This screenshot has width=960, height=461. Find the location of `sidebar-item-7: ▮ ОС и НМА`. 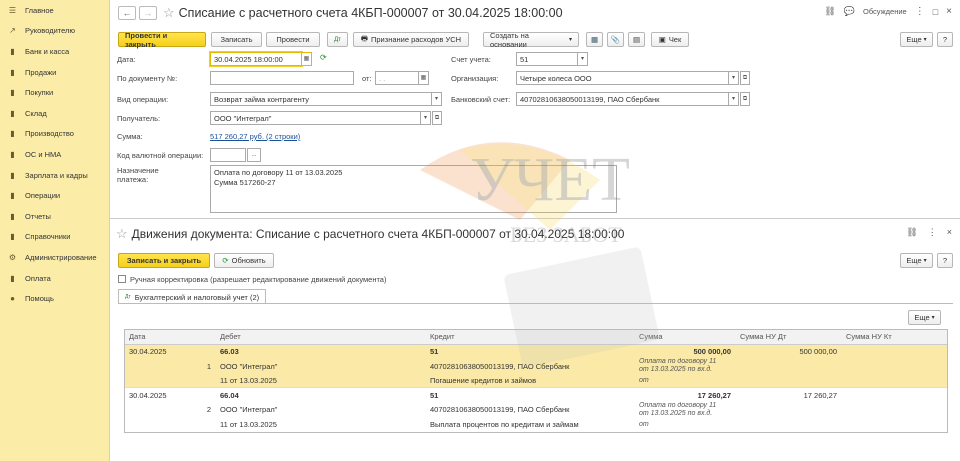

sidebar-item-7: ▮ ОС и НМА is located at coordinates (54, 154).